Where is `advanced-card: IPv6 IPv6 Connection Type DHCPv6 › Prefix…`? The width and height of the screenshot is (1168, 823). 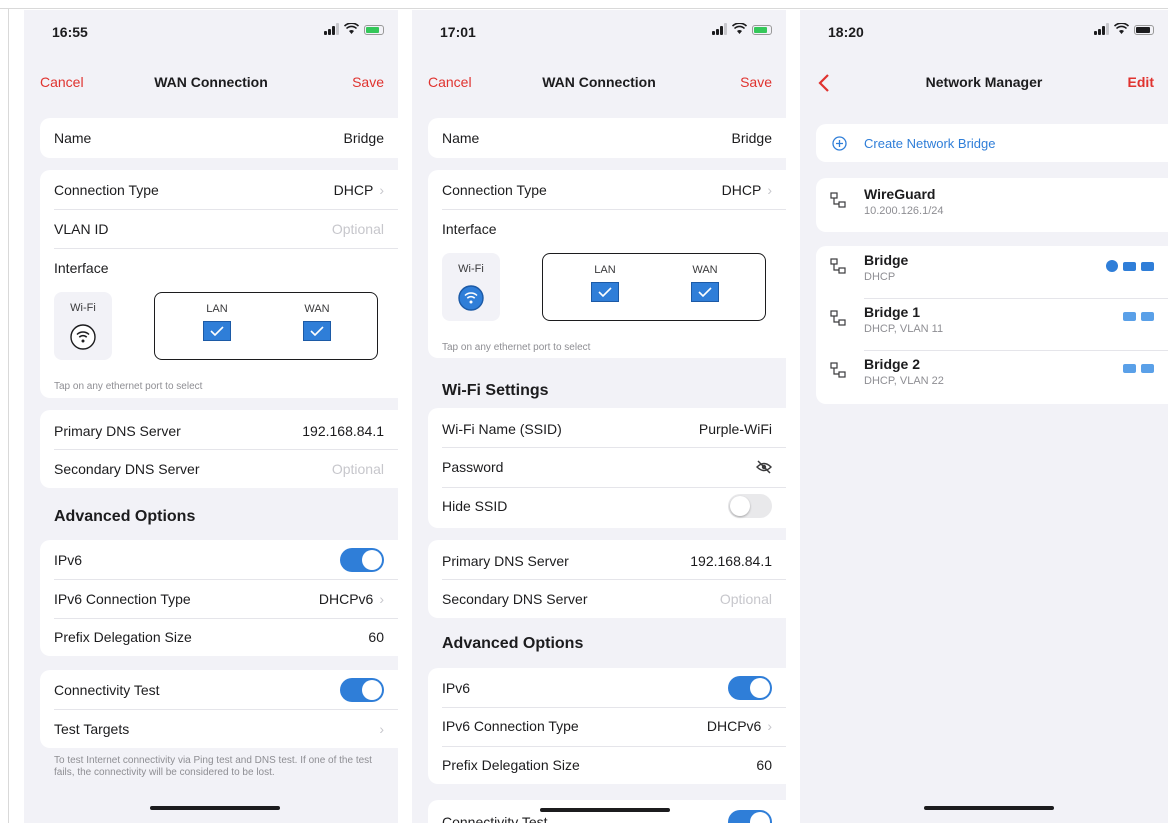
advanced-card: IPv6 IPv6 Connection Type DHCPv6 › Prefix… is located at coordinates (219, 598).